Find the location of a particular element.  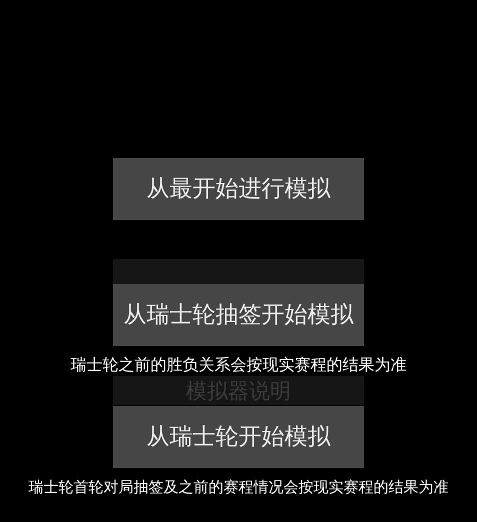

note-text: 瑞士轮首轮对局抽签及之前的赛程情况会按现实赛程的结果为准 is located at coordinates (238, 487).